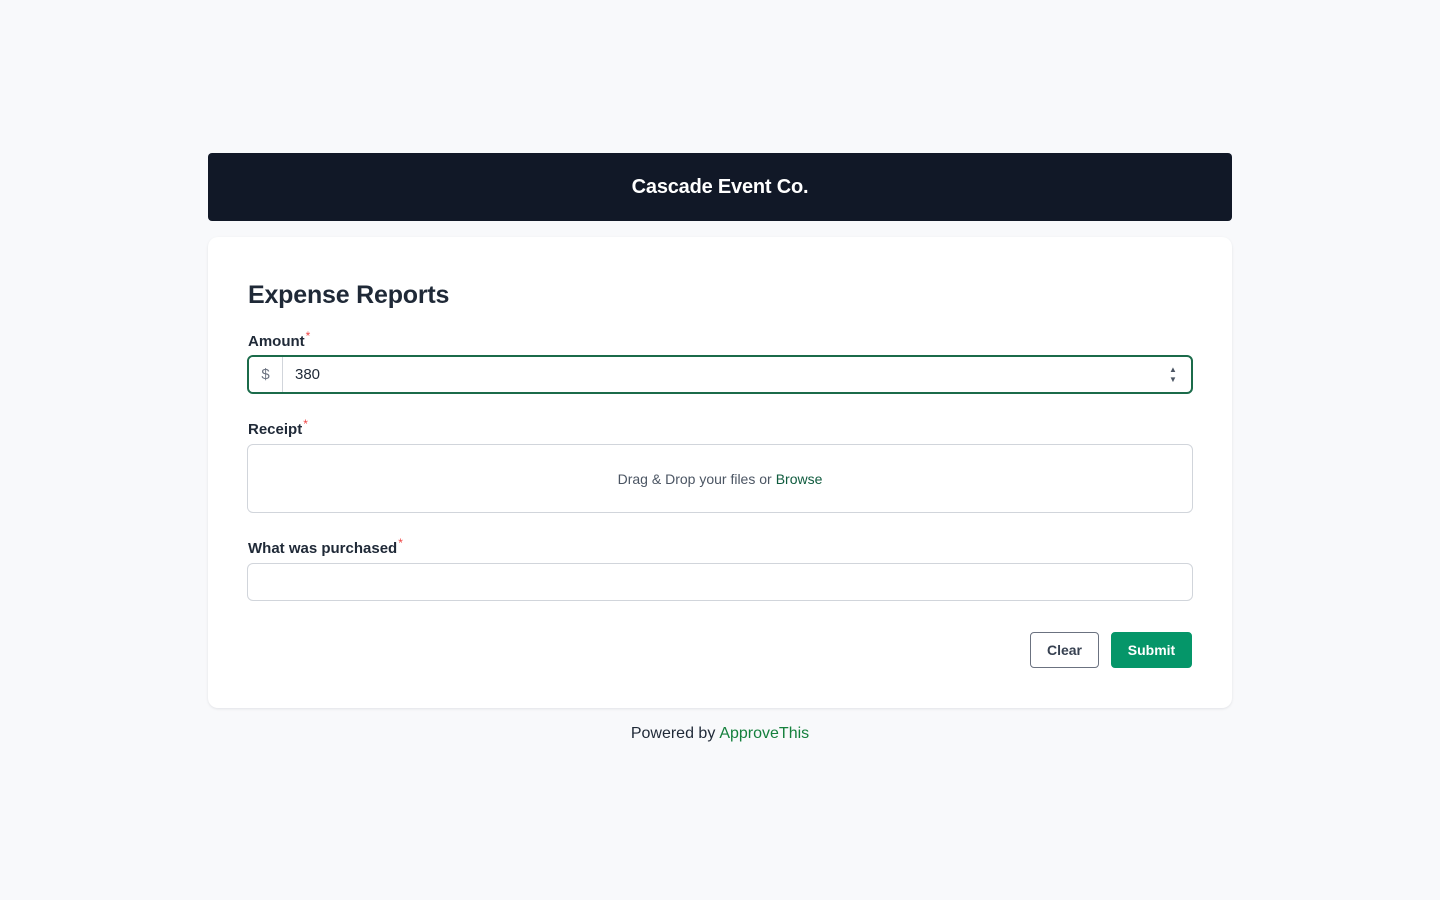 The height and width of the screenshot is (900, 1440). I want to click on amount-field: $ ▲ ▼, so click(720, 374).